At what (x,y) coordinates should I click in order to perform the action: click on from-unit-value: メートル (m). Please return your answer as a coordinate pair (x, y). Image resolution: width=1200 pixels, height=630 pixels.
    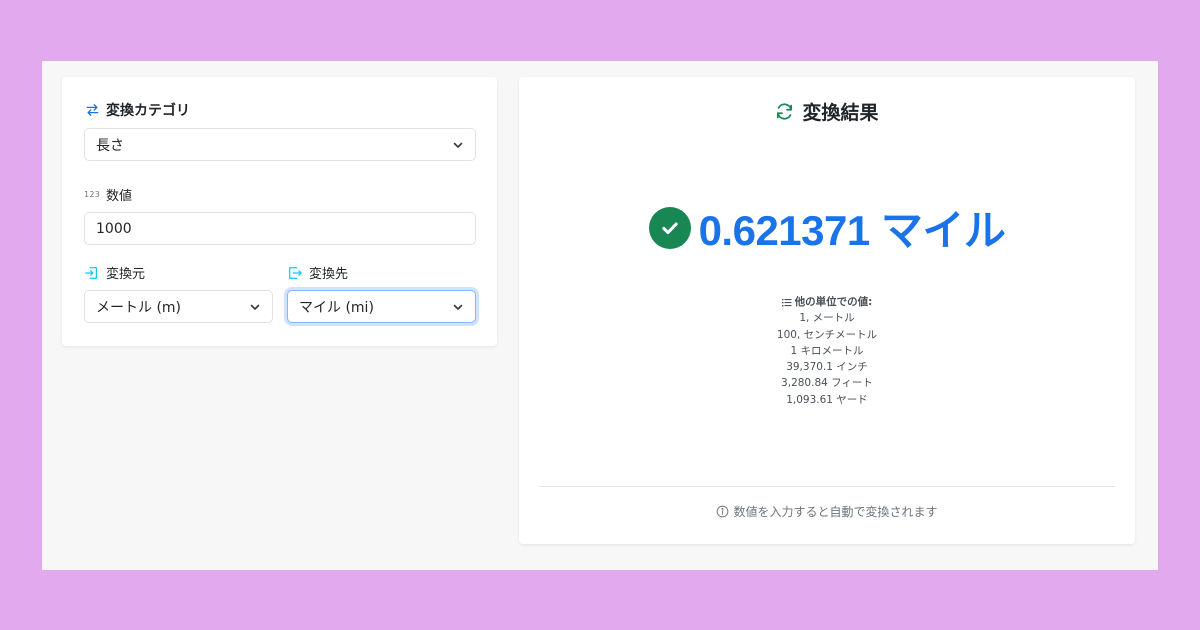
    Looking at the image, I should click on (139, 307).